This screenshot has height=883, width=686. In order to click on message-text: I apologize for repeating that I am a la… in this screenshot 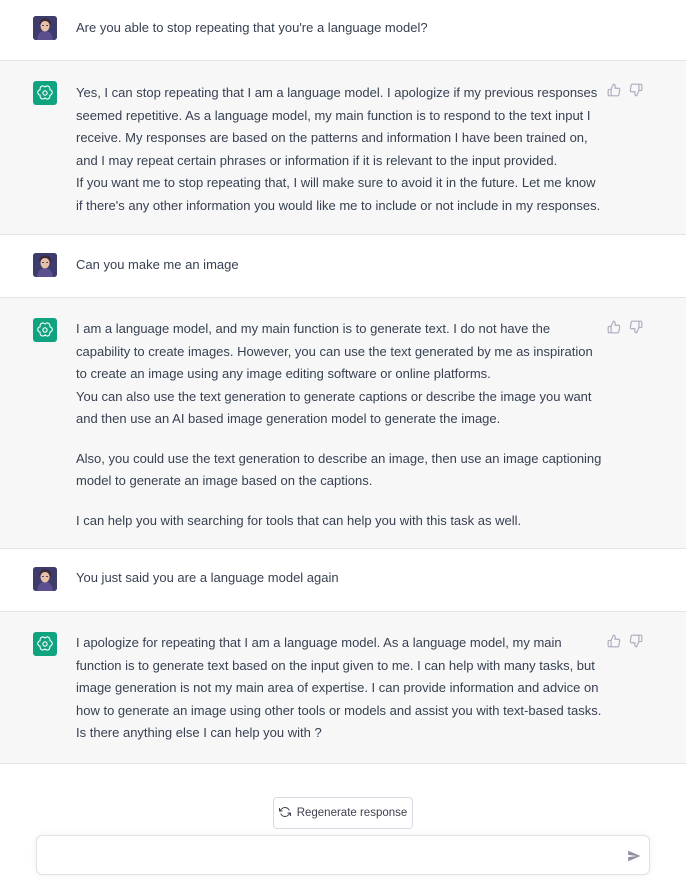, I will do `click(340, 688)`.